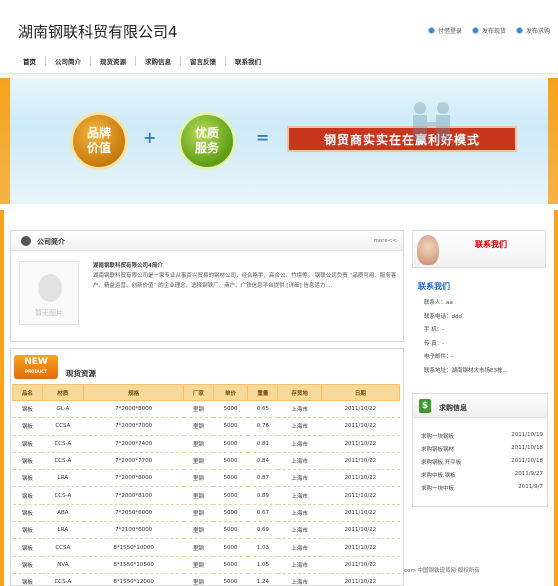  What do you see at coordinates (425, 406) in the screenshot?
I see `dollar-icon: $` at bounding box center [425, 406].